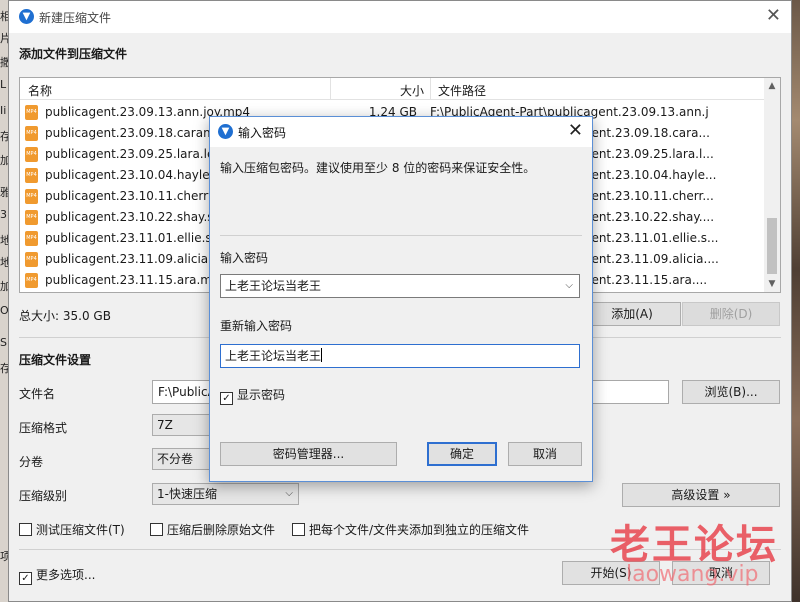 This screenshot has width=800, height=602. I want to click on level-value: 1-快速压缩, so click(187, 494).